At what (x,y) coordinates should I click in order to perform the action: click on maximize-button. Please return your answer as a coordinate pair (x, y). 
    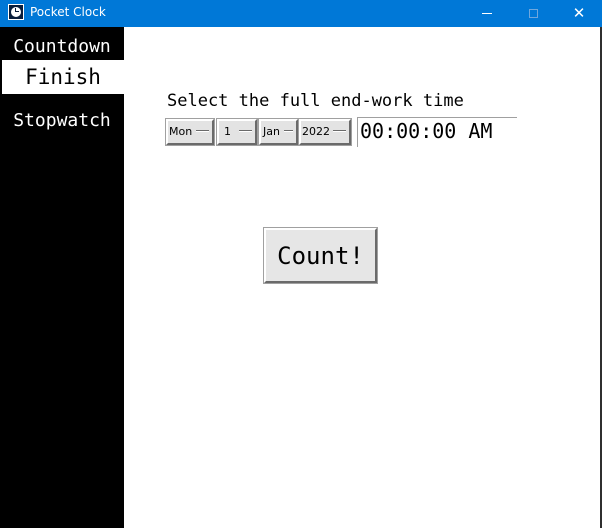
    Looking at the image, I should click on (533, 13).